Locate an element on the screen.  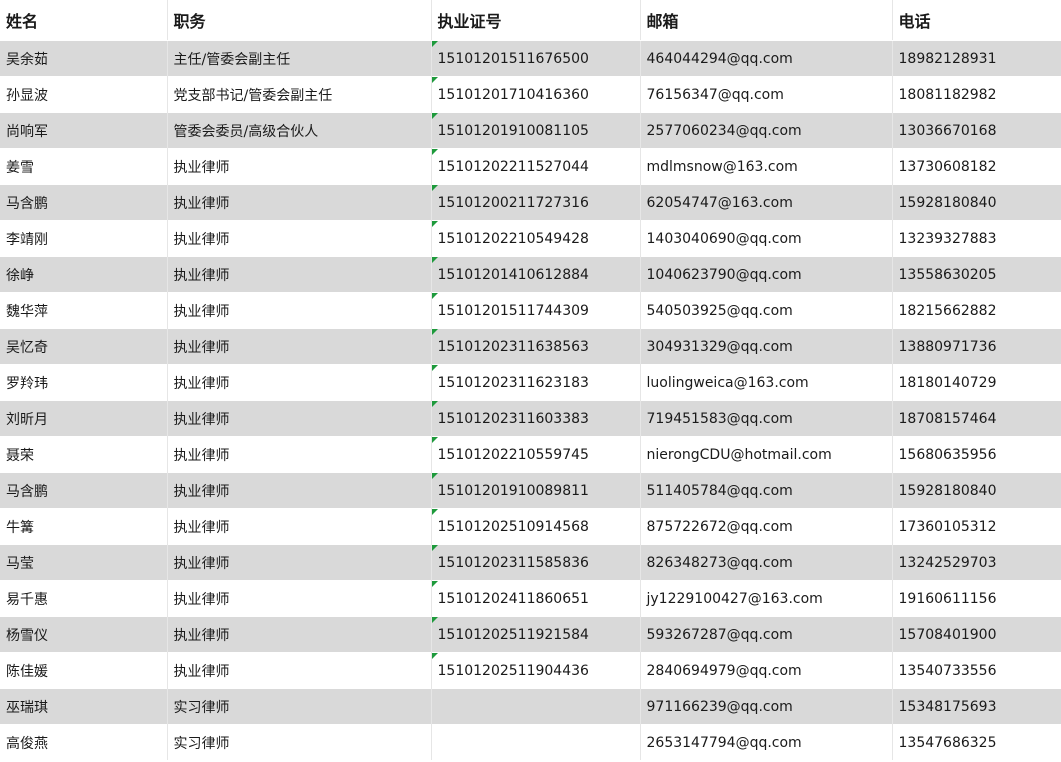
cell-email: 76156347@qq.com is located at coordinates (766, 94).